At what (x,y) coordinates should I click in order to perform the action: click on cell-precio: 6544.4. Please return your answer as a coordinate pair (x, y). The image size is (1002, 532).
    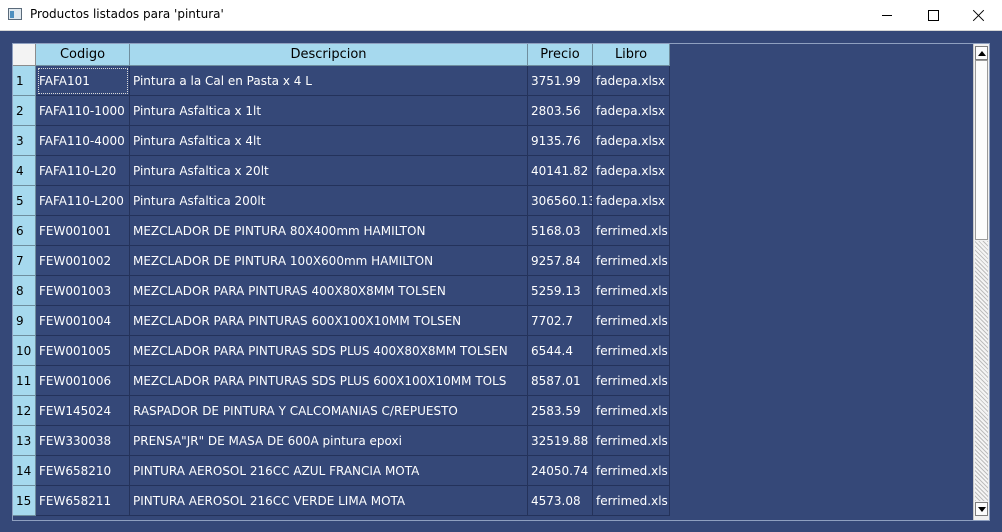
    Looking at the image, I should click on (560, 351).